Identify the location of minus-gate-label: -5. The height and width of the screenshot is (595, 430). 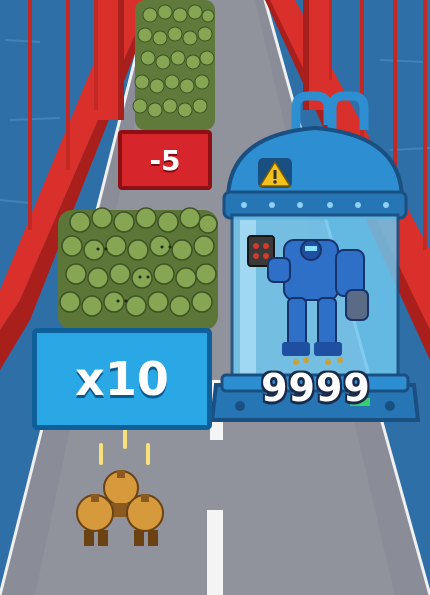
(165, 160).